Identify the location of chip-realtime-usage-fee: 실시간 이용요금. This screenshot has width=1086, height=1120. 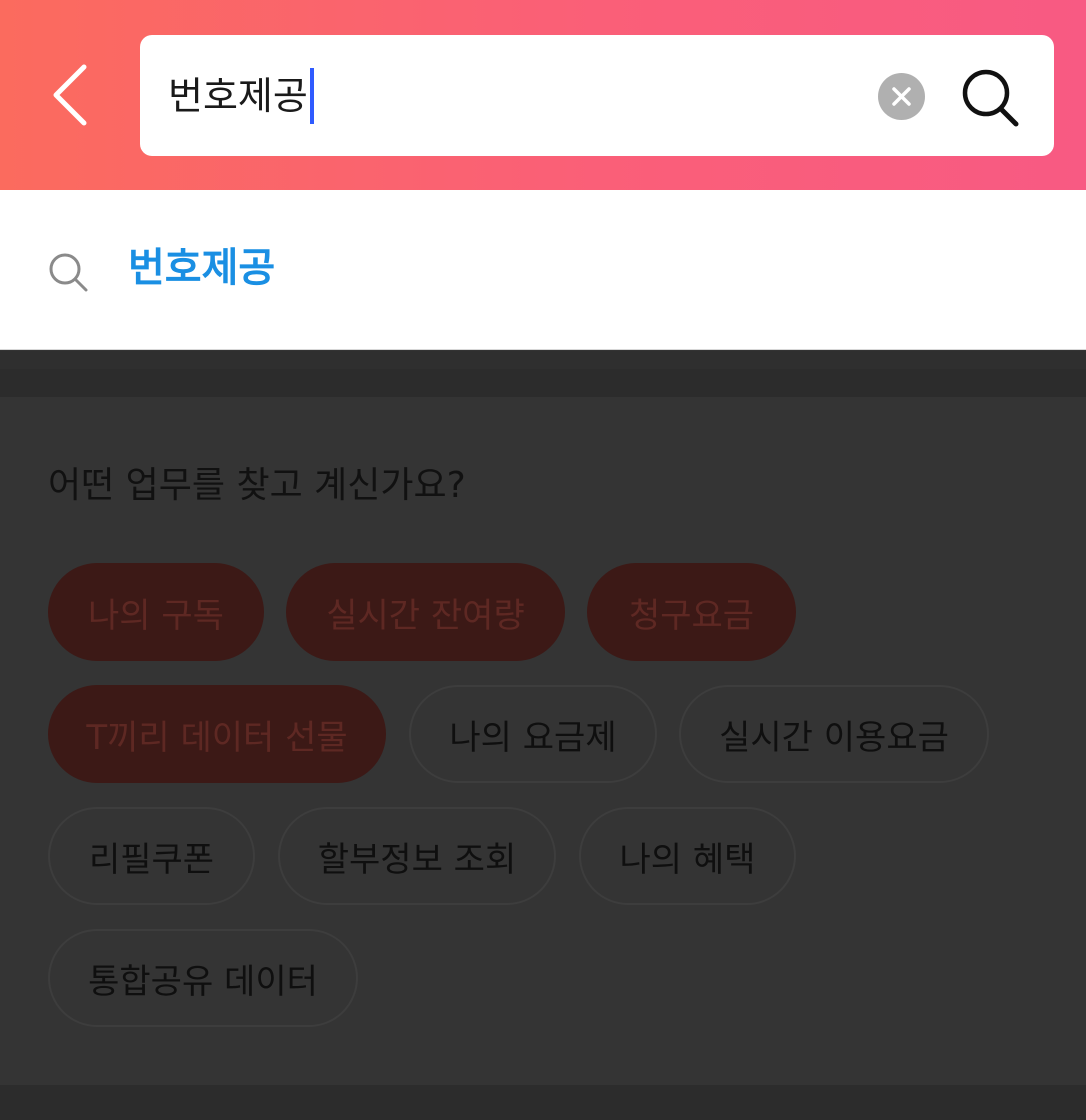
(834, 734).